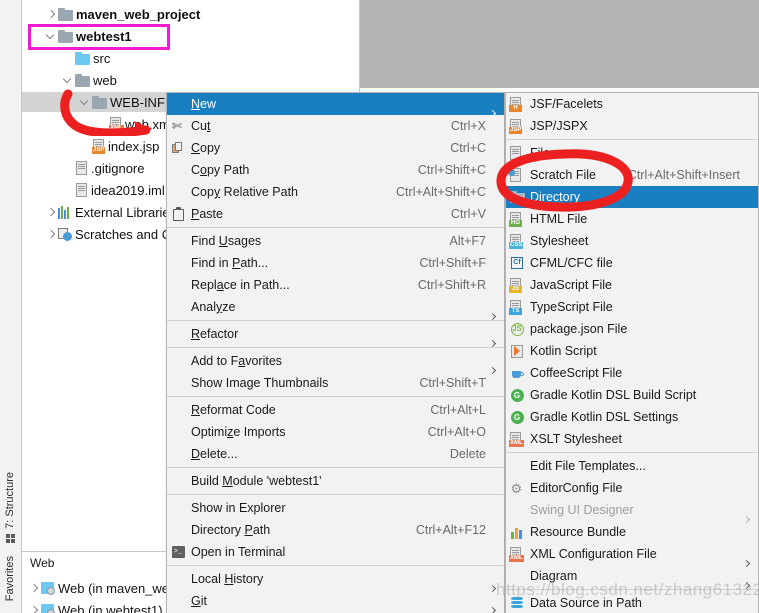 The width and height of the screenshot is (759, 613). What do you see at coordinates (226, 241) in the screenshot?
I see `context-menu-item-label: Find Usages` at bounding box center [226, 241].